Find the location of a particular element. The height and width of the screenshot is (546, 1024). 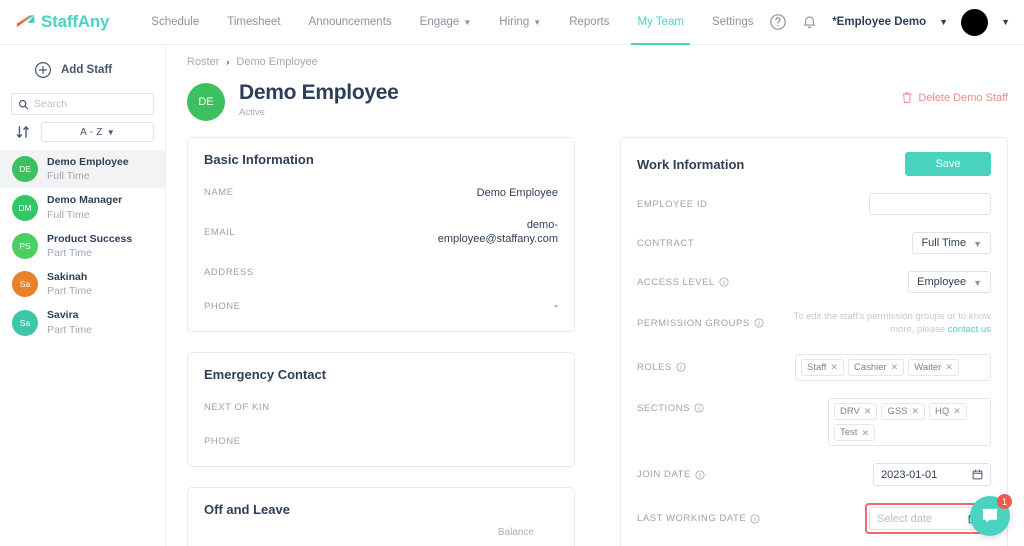

chat-unread-badge: 1 is located at coordinates (1004, 501).